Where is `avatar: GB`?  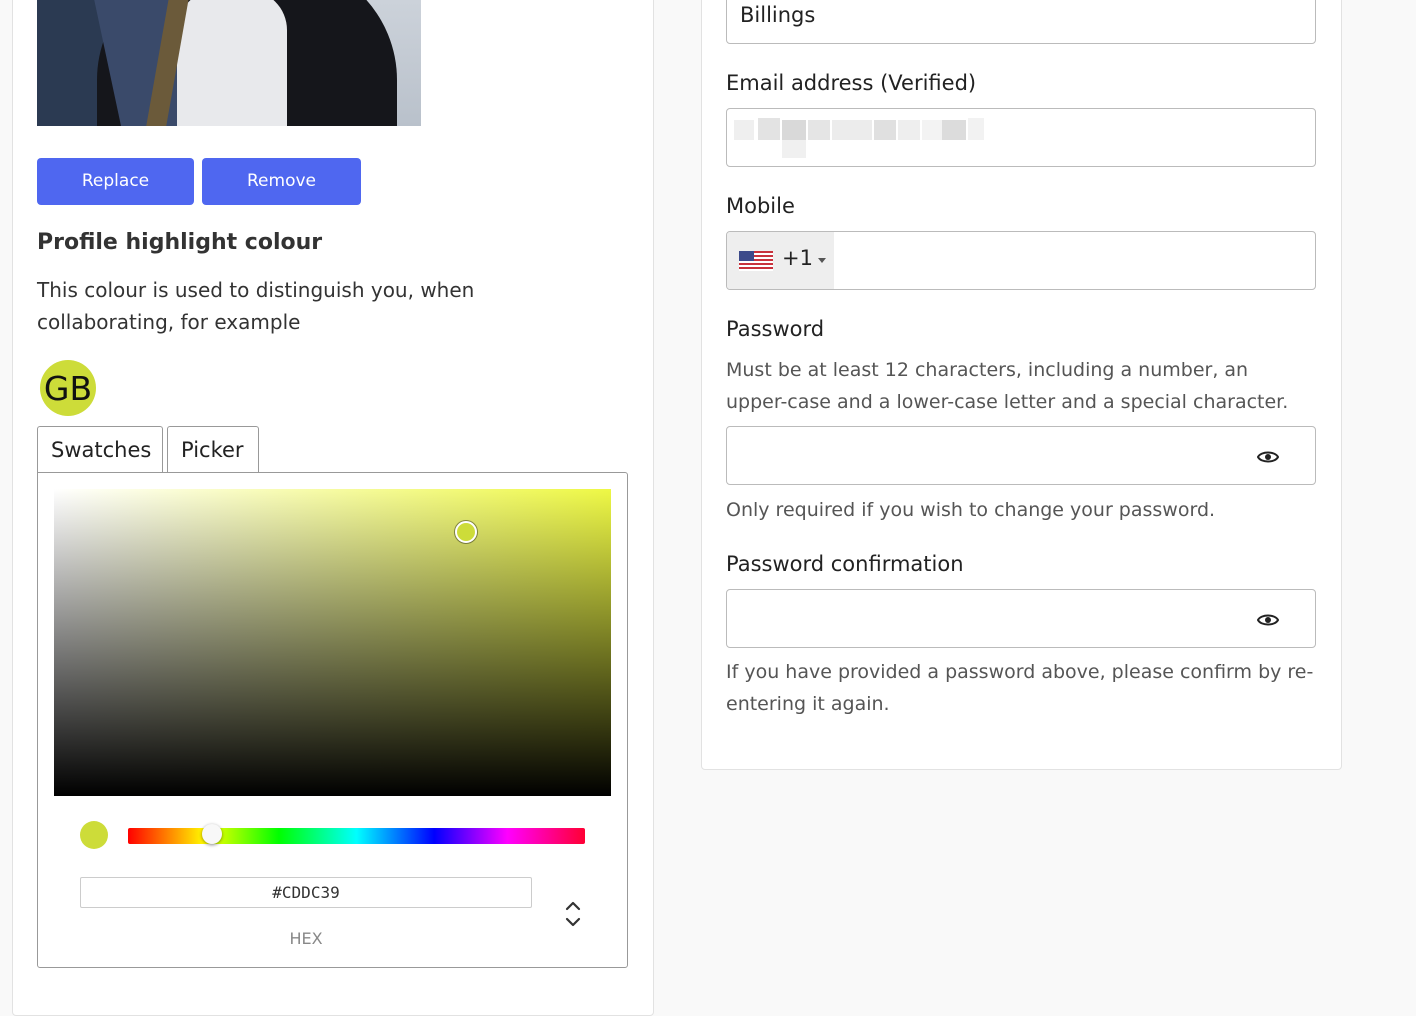
avatar: GB is located at coordinates (68, 388).